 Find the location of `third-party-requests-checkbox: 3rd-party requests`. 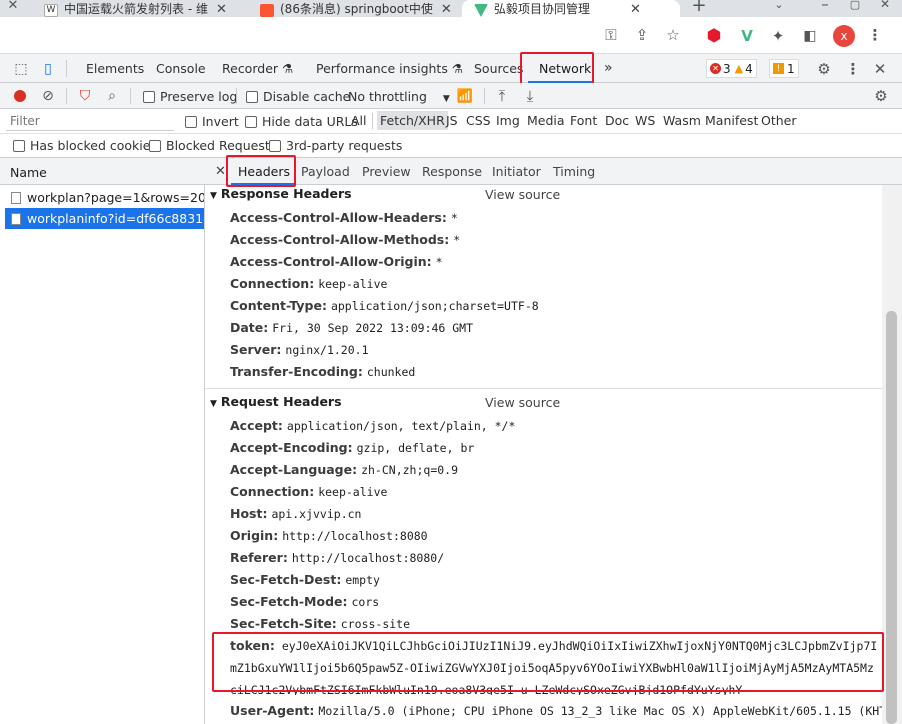

third-party-requests-checkbox: 3rd-party requests is located at coordinates (335, 145).